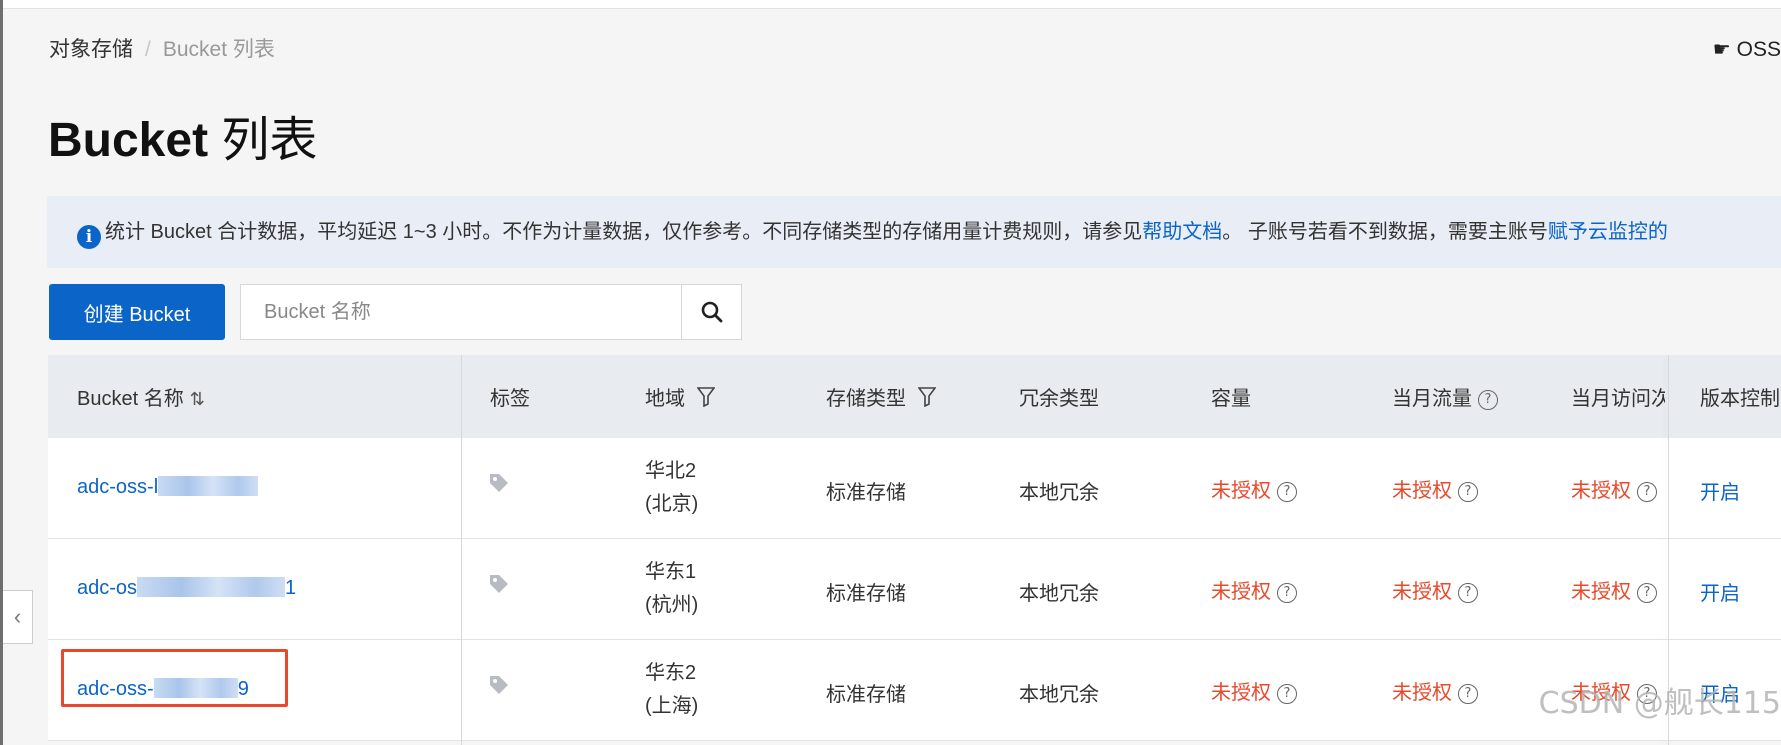 This screenshot has width=1781, height=745. Describe the element at coordinates (1059, 399) in the screenshot. I see `col-redundancy-header: 冗余类型` at that location.